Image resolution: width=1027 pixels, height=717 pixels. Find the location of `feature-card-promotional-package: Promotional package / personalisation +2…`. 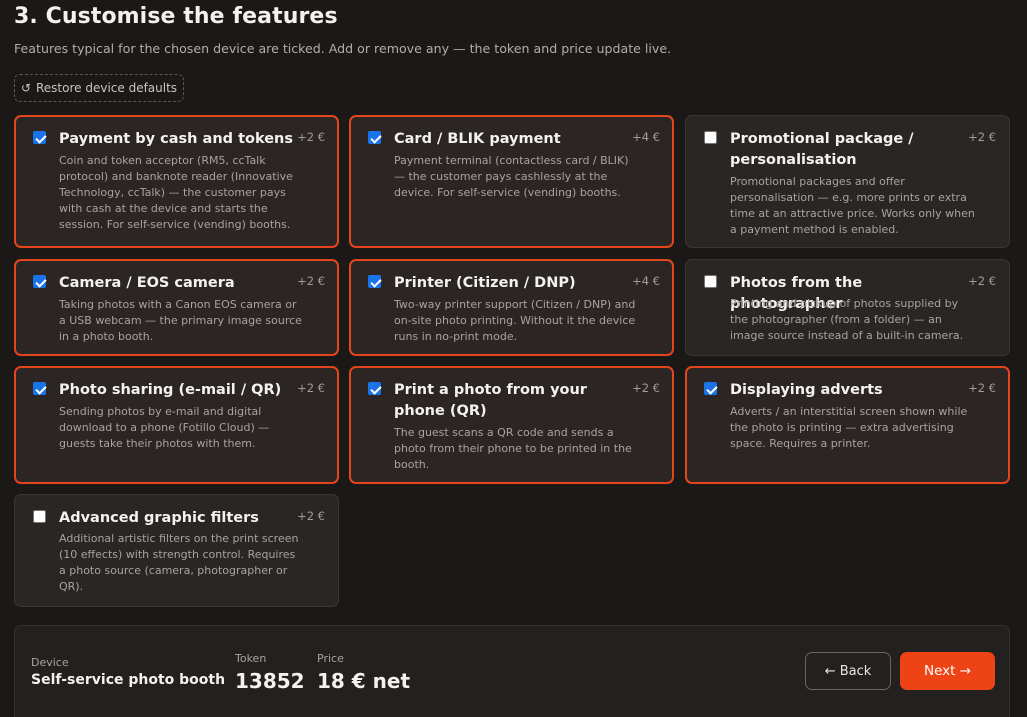

feature-card-promotional-package: Promotional package / personalisation +2… is located at coordinates (847, 181).